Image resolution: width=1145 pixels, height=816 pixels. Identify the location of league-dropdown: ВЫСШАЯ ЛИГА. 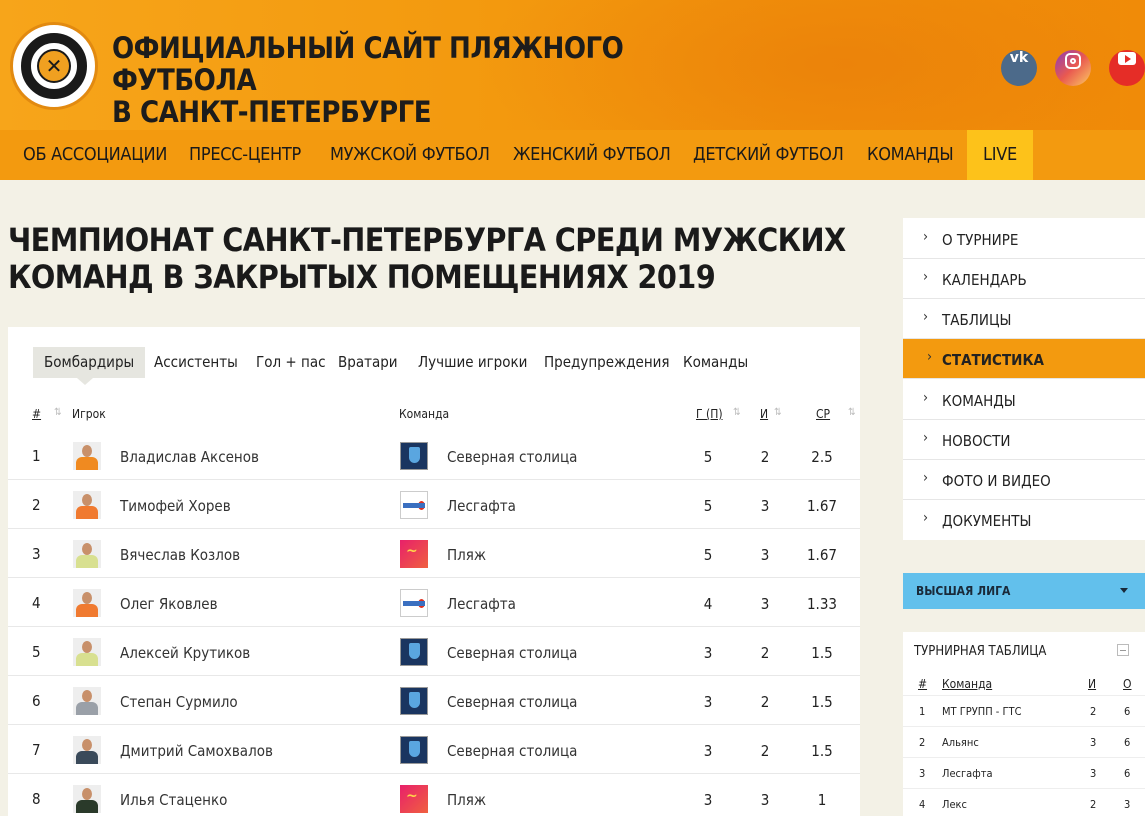
(1024, 591).